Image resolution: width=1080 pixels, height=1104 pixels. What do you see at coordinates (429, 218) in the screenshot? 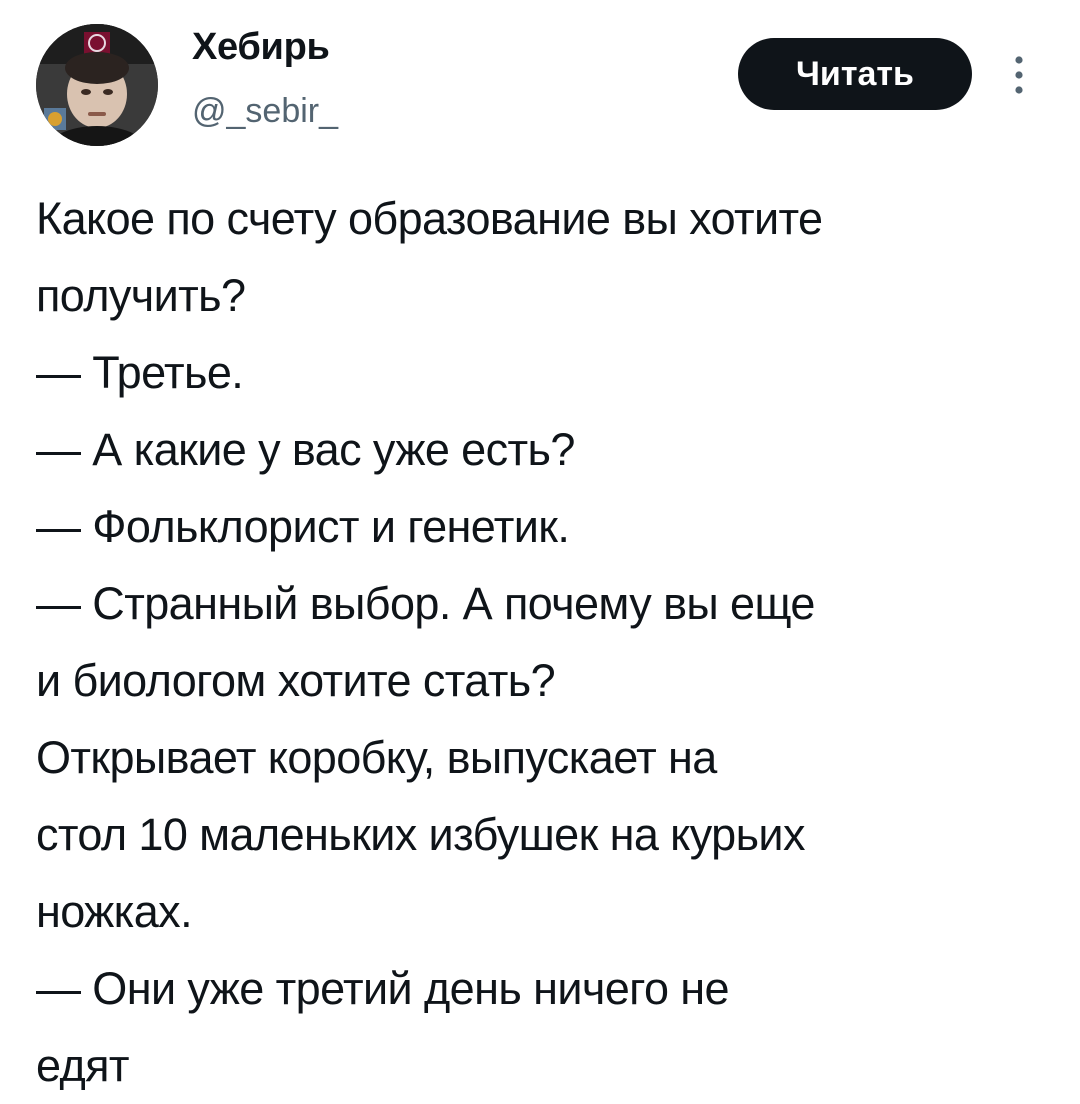
I see `tweet-line: Какое по счету образование вы хотите` at bounding box center [429, 218].